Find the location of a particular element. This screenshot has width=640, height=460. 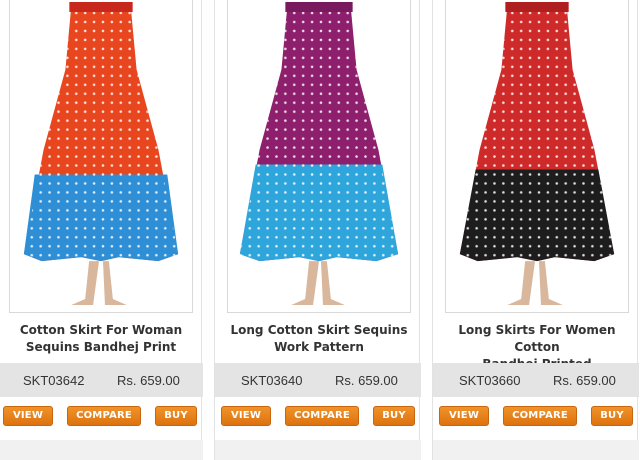

product-title-line: Sequins Bandhej Print is located at coordinates (101, 347).